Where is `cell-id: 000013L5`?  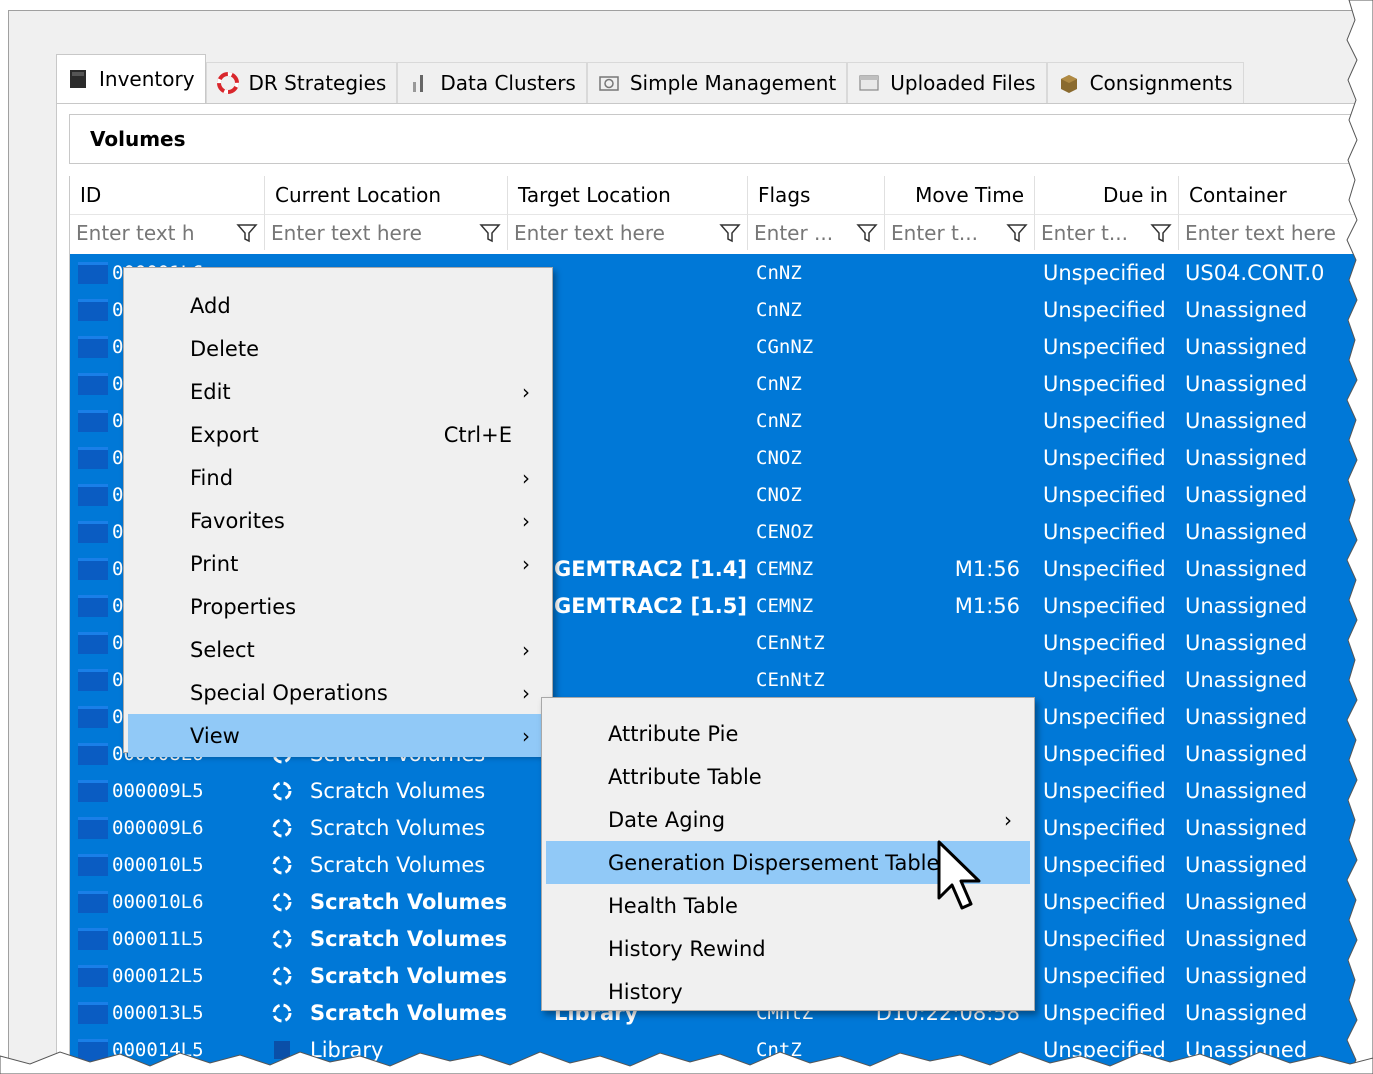 cell-id: 000013L5 is located at coordinates (141, 1012).